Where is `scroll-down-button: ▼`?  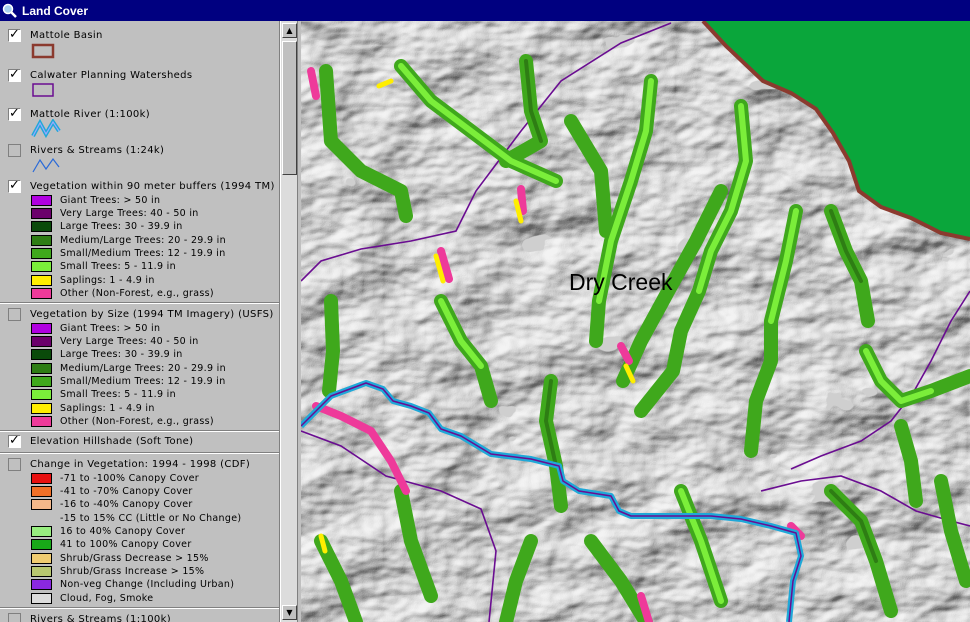
scroll-down-button: ▼ is located at coordinates (289, 612).